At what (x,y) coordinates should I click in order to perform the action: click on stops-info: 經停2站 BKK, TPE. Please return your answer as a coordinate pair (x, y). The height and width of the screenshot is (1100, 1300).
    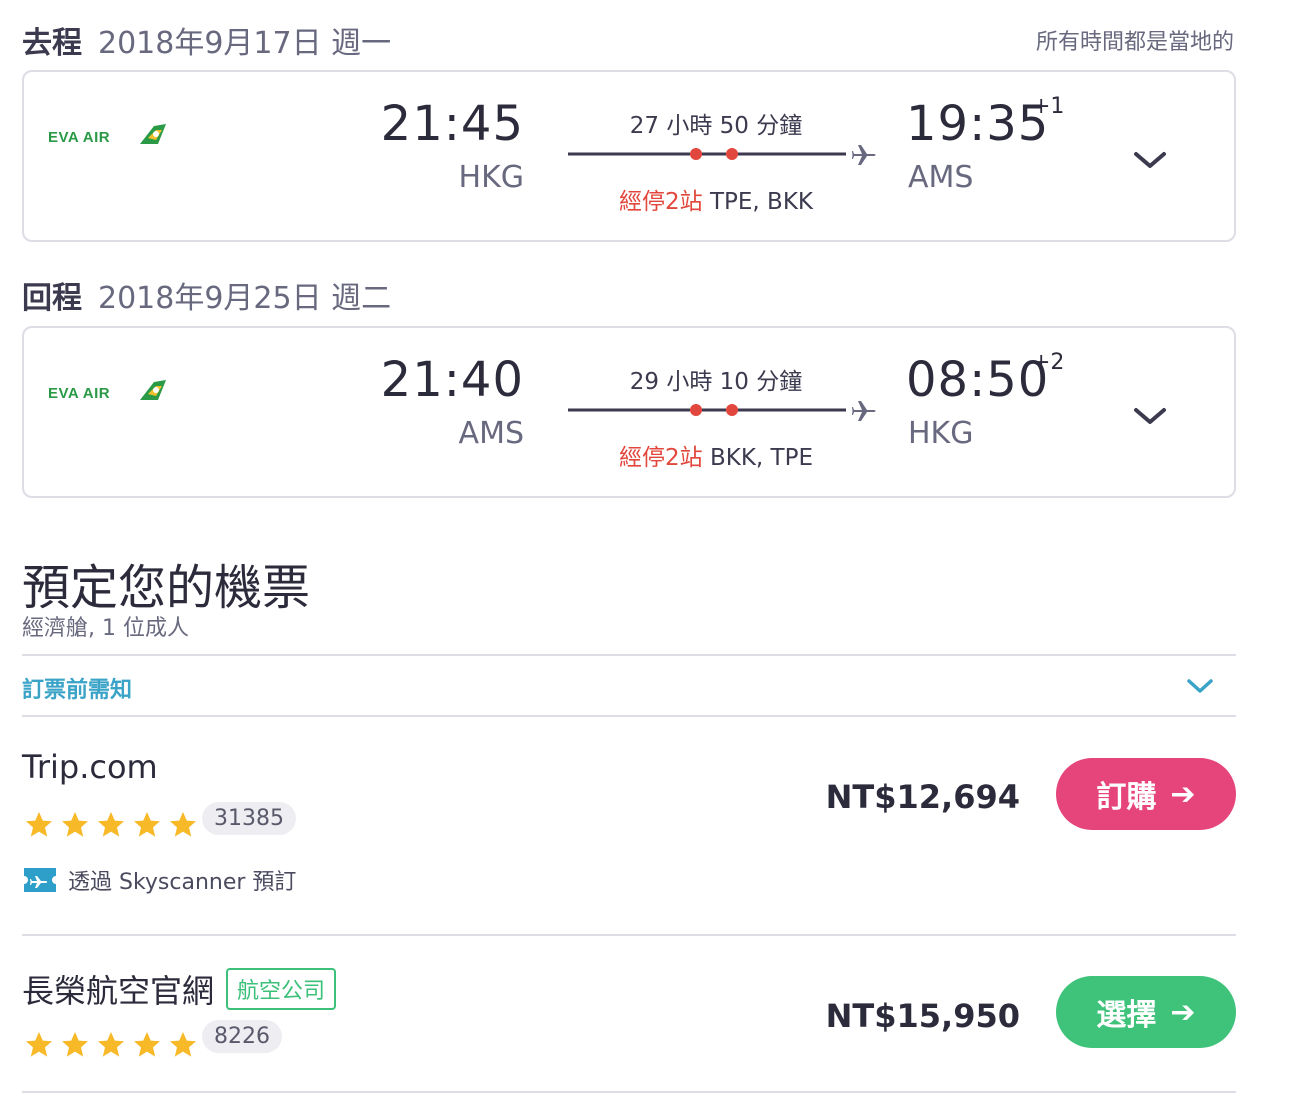
    Looking at the image, I should click on (716, 455).